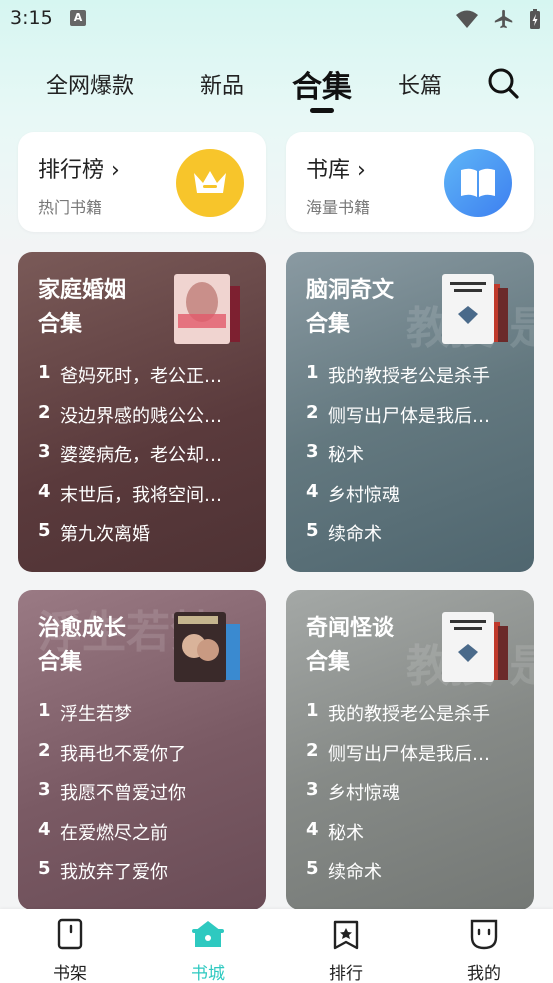  I want to click on ranking-card-title: 排行榜 ›, so click(79, 170).